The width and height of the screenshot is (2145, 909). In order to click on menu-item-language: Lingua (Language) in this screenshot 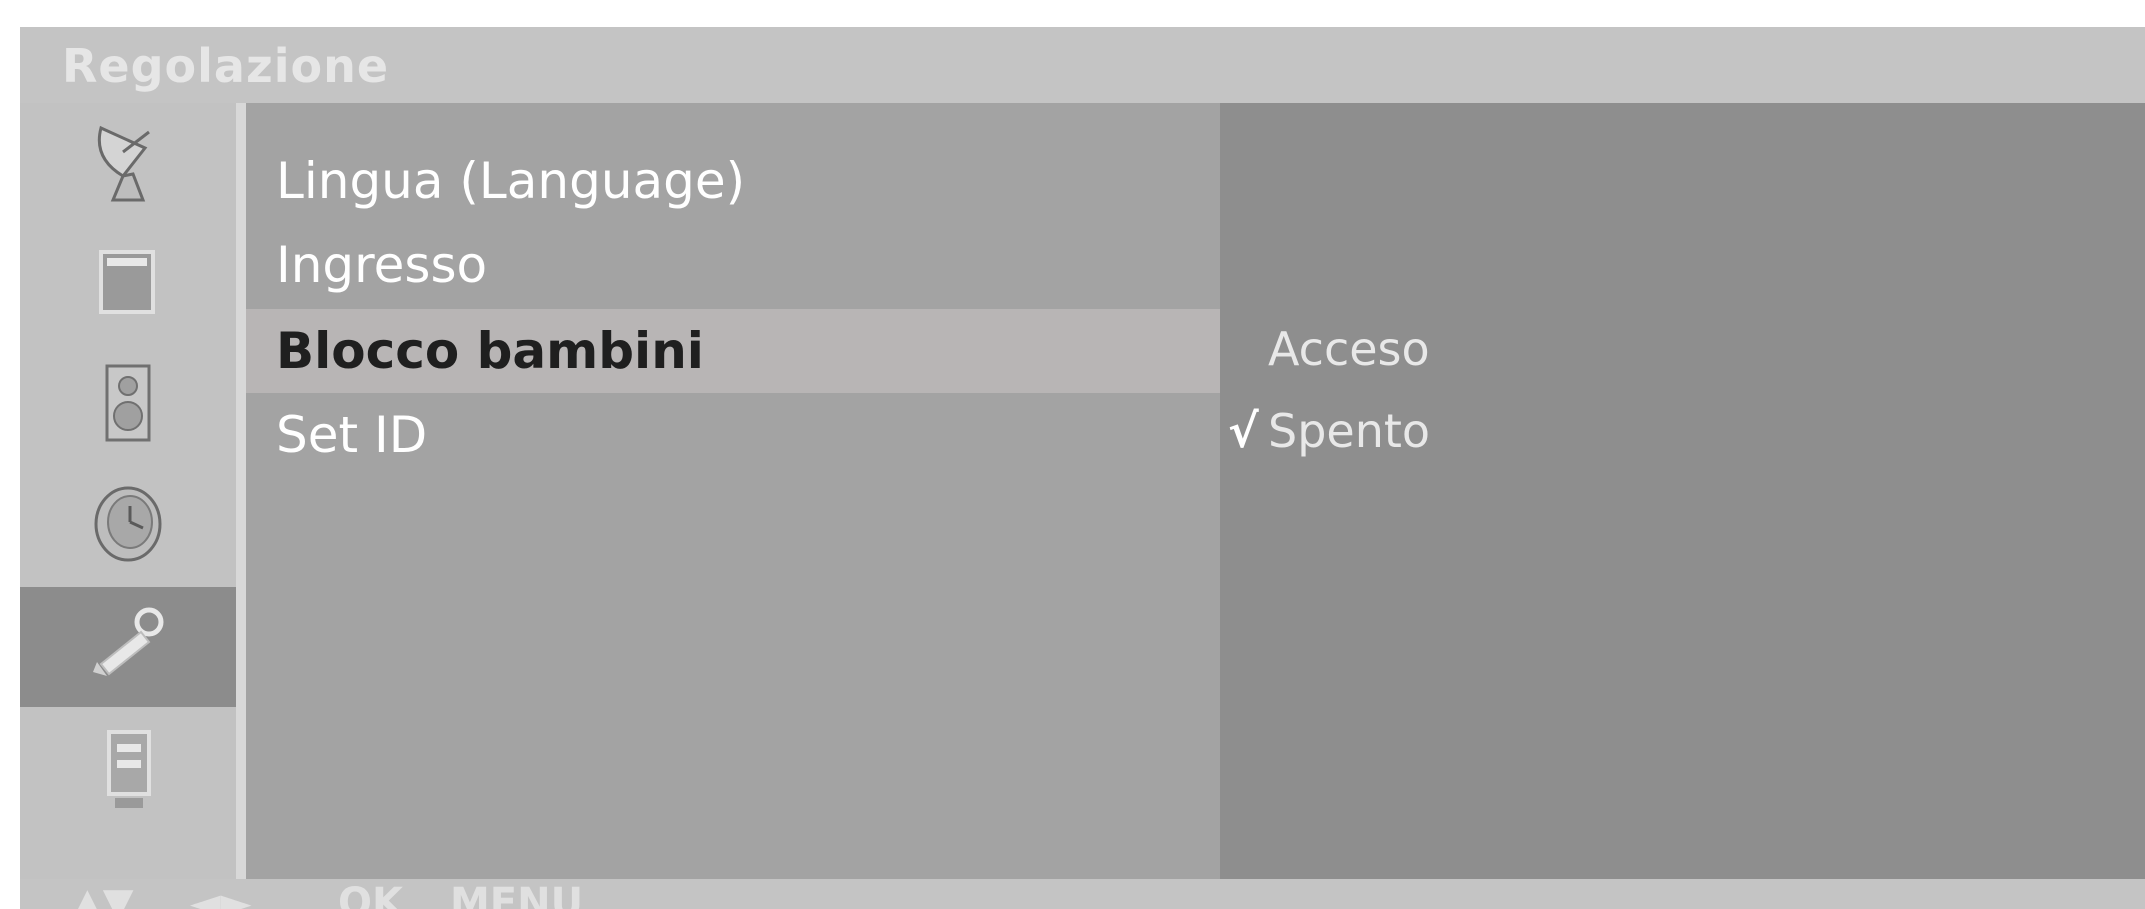, I will do `click(733, 181)`.